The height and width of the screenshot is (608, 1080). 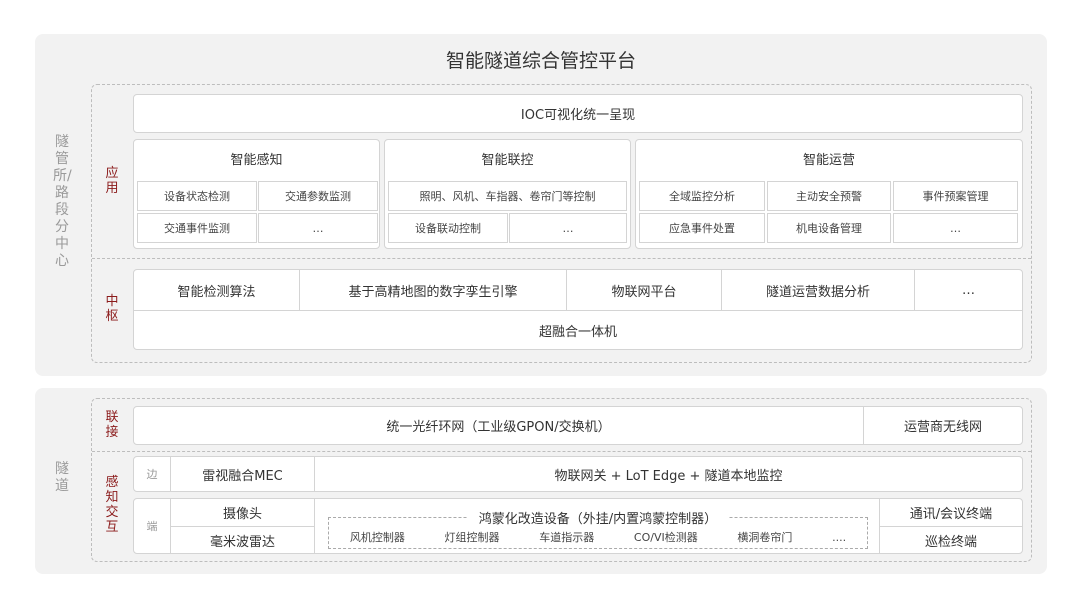 I want to click on sense-layer-label: 感知交互, so click(x=112, y=505).